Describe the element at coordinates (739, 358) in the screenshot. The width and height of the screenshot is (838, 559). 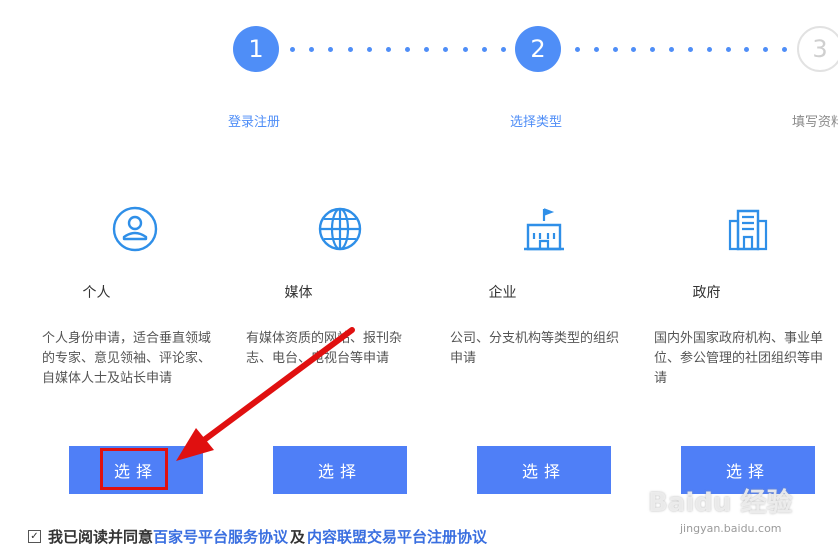
I see `type-description: 国内外国家政府机构、事业单位、参公管理的社团组织等申请` at that location.